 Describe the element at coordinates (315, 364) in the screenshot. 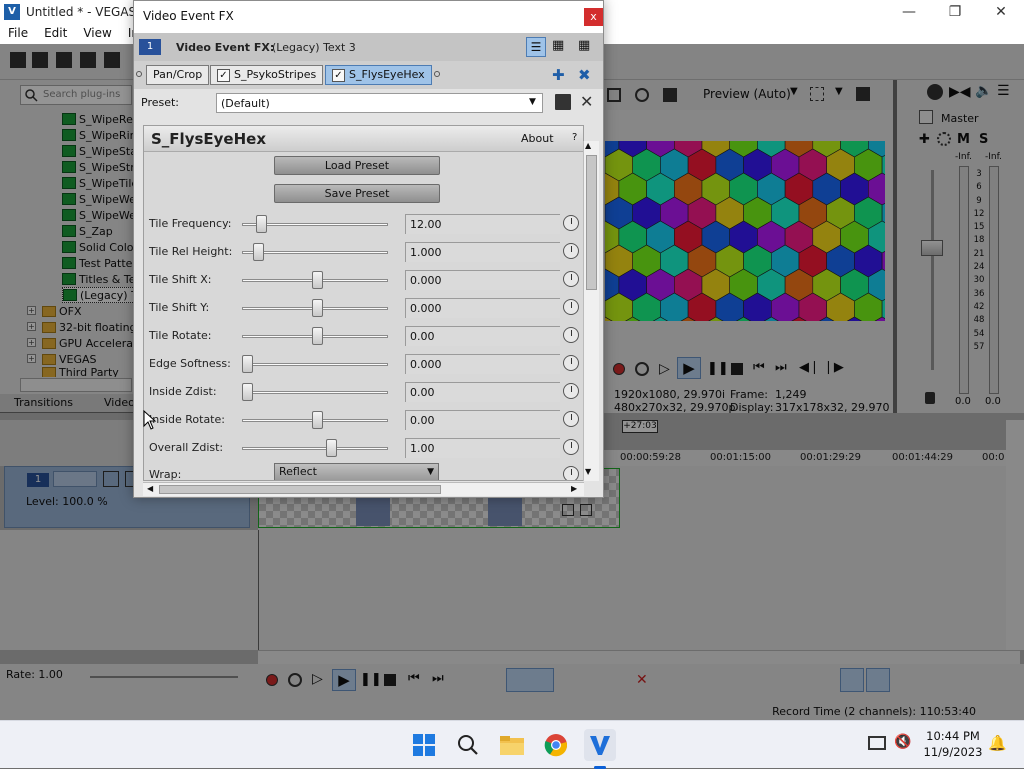

I see `edge-softness-slider-track` at that location.